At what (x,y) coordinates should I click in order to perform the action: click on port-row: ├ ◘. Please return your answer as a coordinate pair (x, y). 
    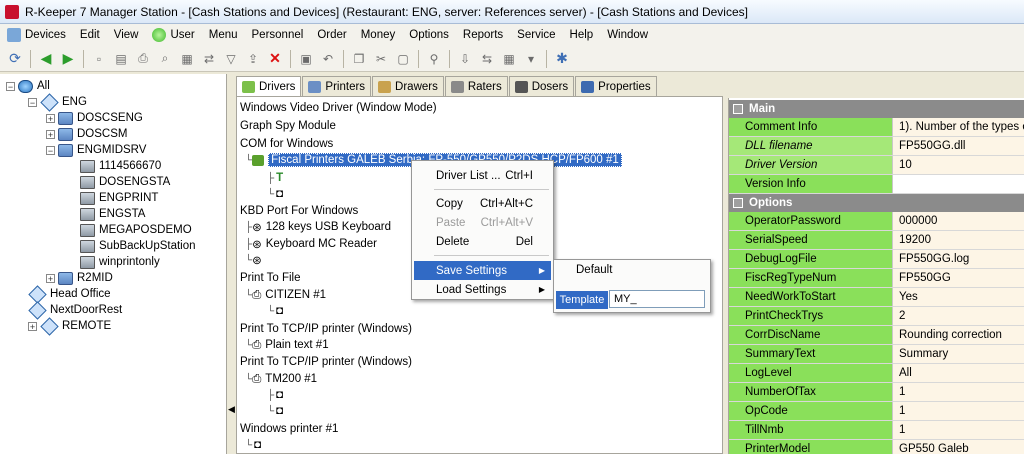
    Looking at the image, I should click on (275, 395).